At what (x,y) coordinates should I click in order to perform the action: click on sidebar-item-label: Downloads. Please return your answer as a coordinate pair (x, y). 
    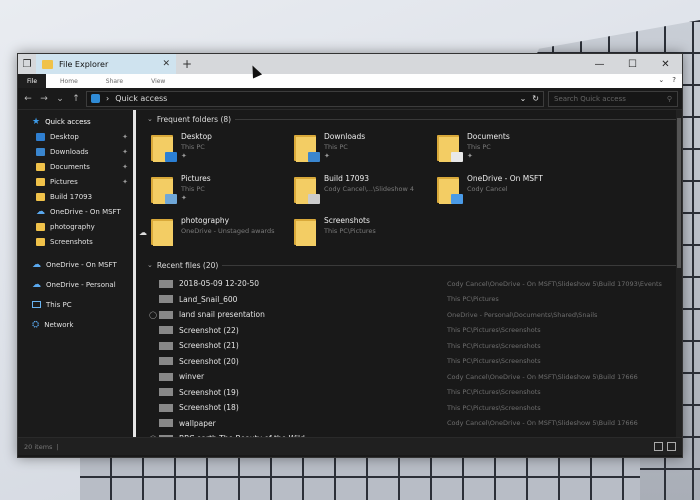
    Looking at the image, I should click on (69, 151).